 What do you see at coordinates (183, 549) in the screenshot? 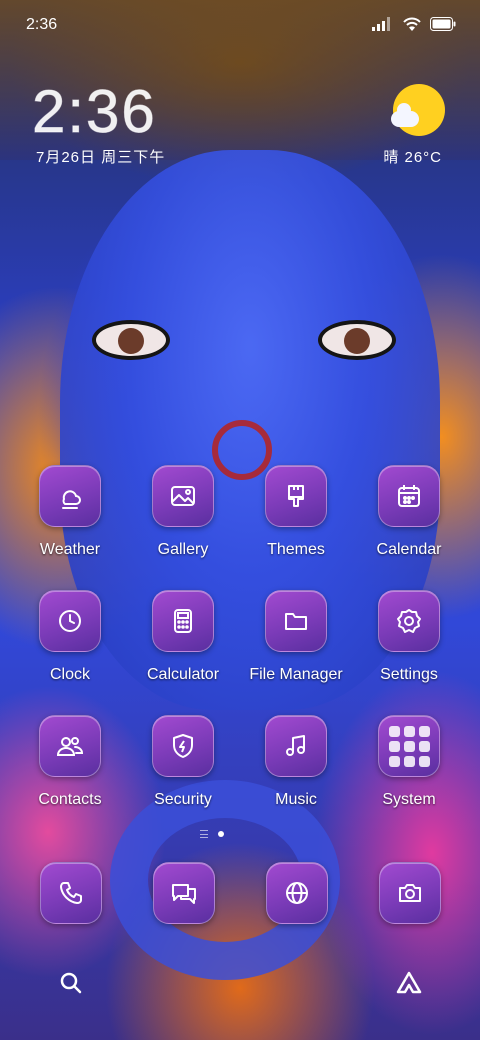
I see `app-label: Gallery` at bounding box center [183, 549].